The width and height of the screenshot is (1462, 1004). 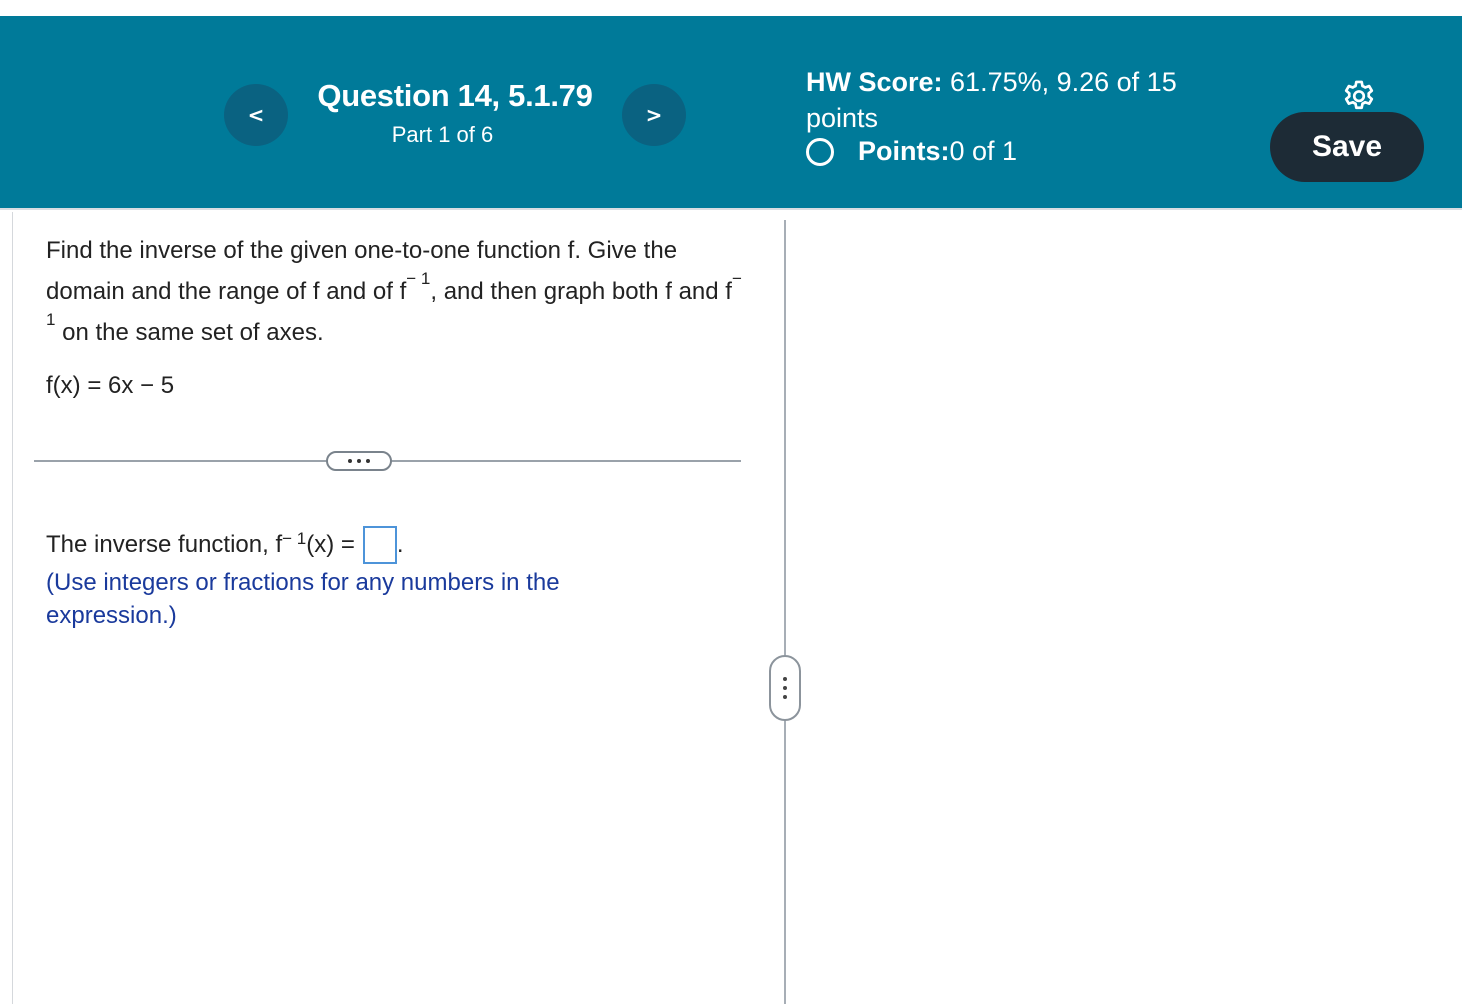 I want to click on function-definition: f(x) = 6x − 5, so click(x=110, y=385).